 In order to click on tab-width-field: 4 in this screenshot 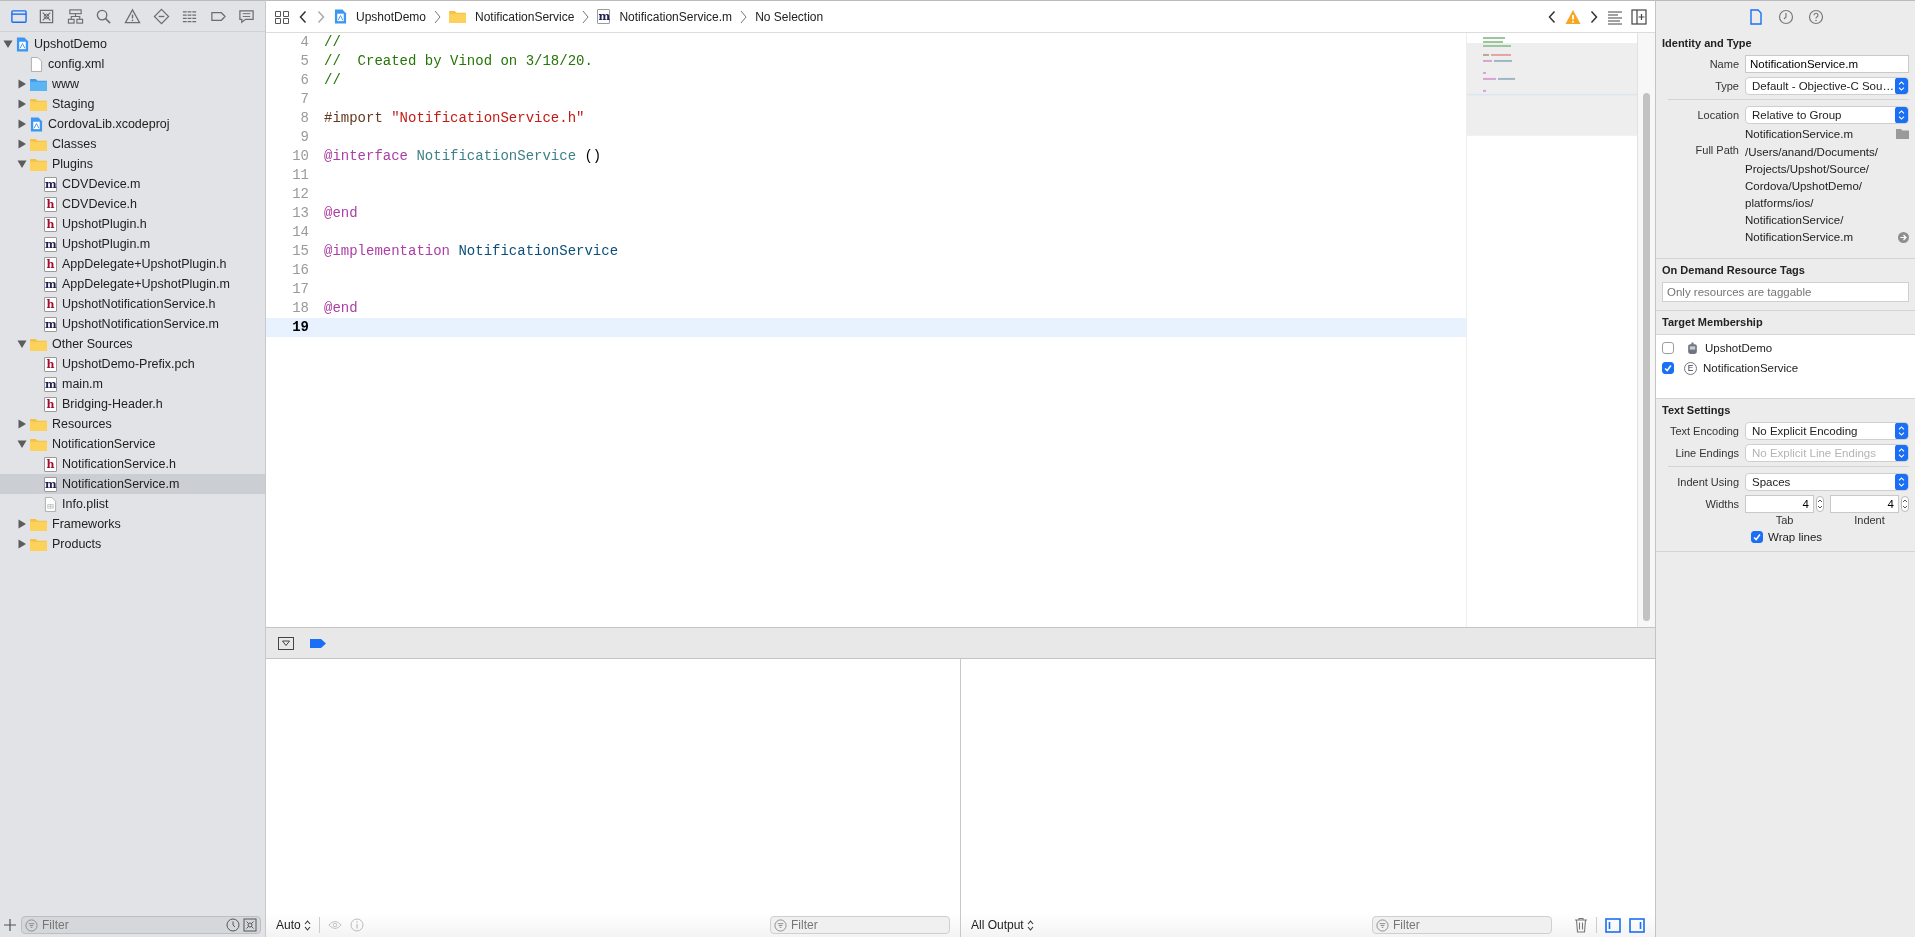, I will do `click(1779, 504)`.